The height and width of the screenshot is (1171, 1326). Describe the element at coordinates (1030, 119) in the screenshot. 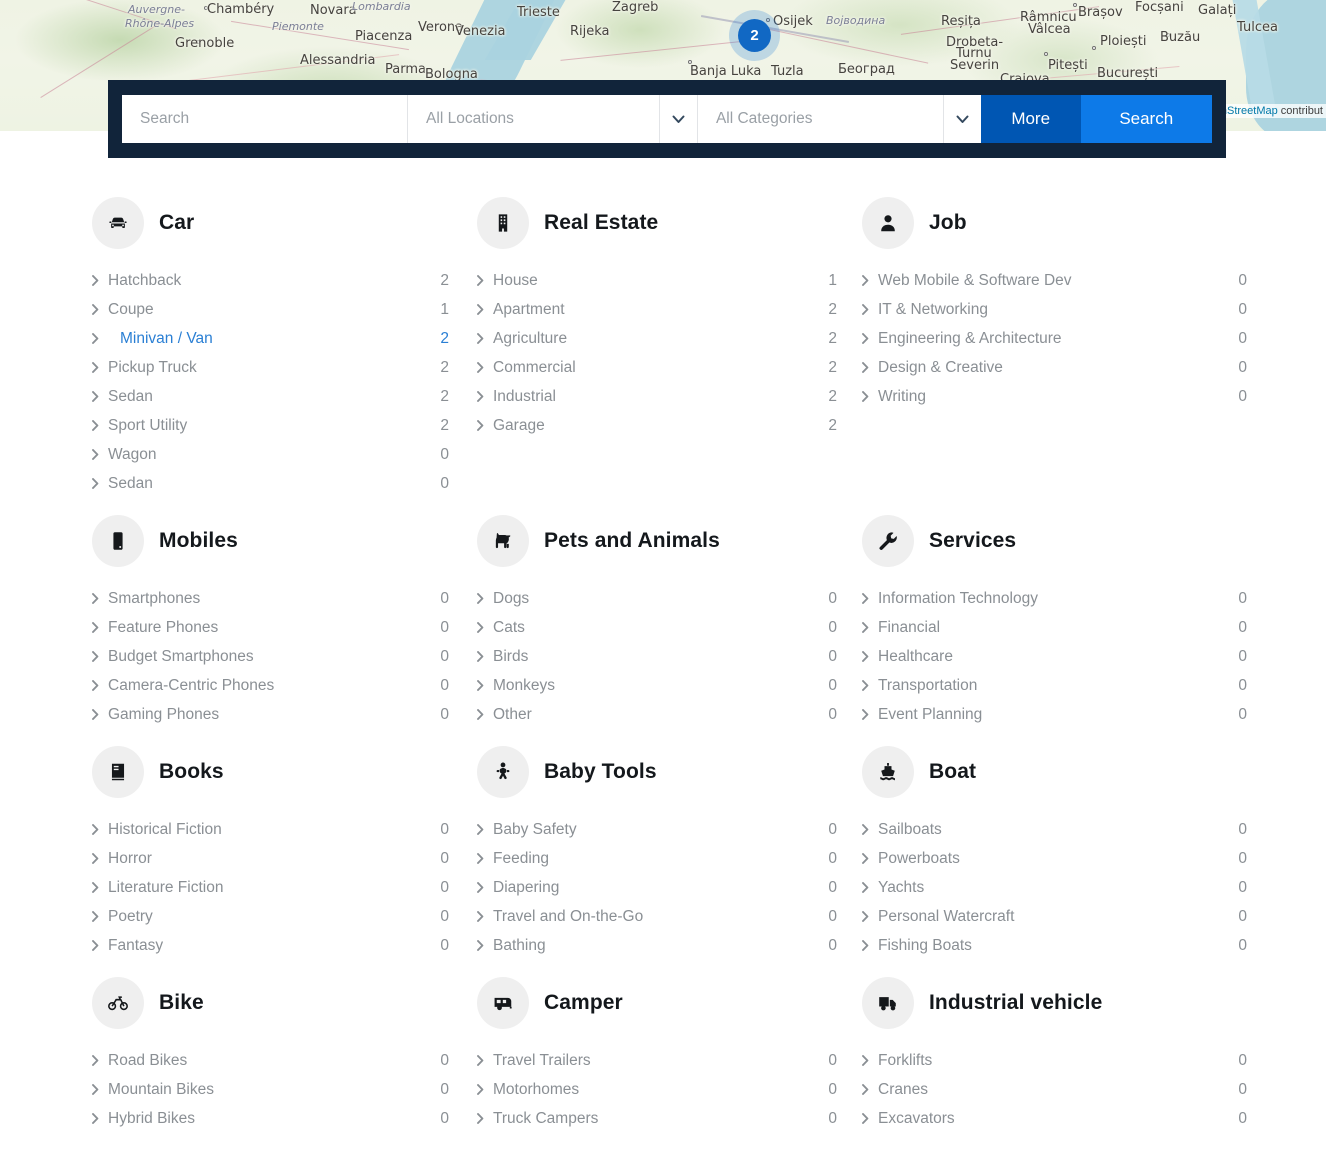

I see `more-button: More` at that location.